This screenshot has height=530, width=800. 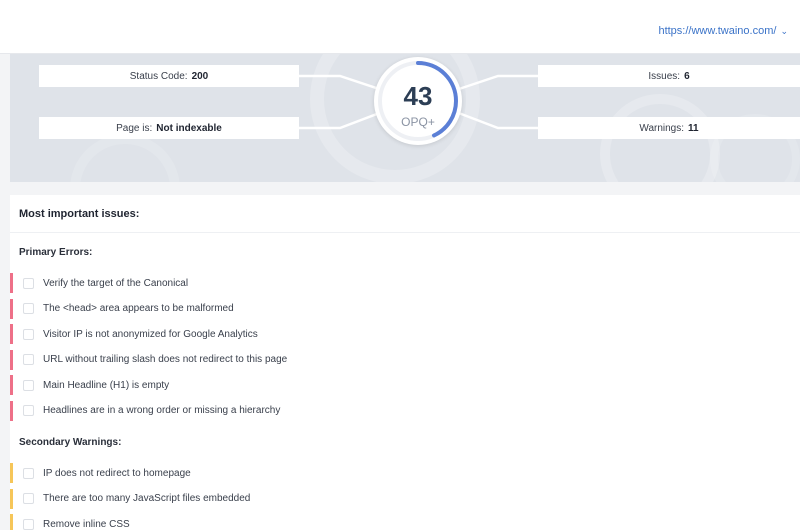 What do you see at coordinates (418, 122) in the screenshot?
I see `score-label: OPQ+` at bounding box center [418, 122].